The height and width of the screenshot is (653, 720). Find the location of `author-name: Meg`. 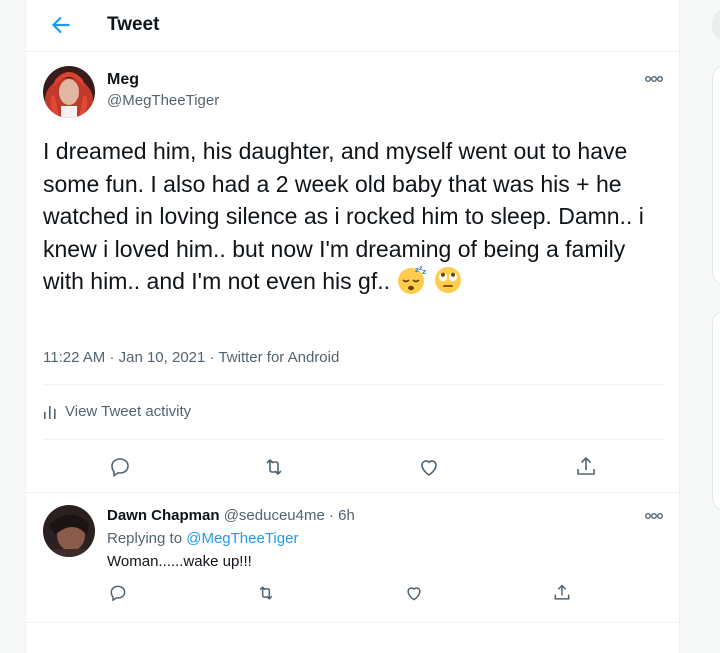

author-name: Meg is located at coordinates (123, 80).